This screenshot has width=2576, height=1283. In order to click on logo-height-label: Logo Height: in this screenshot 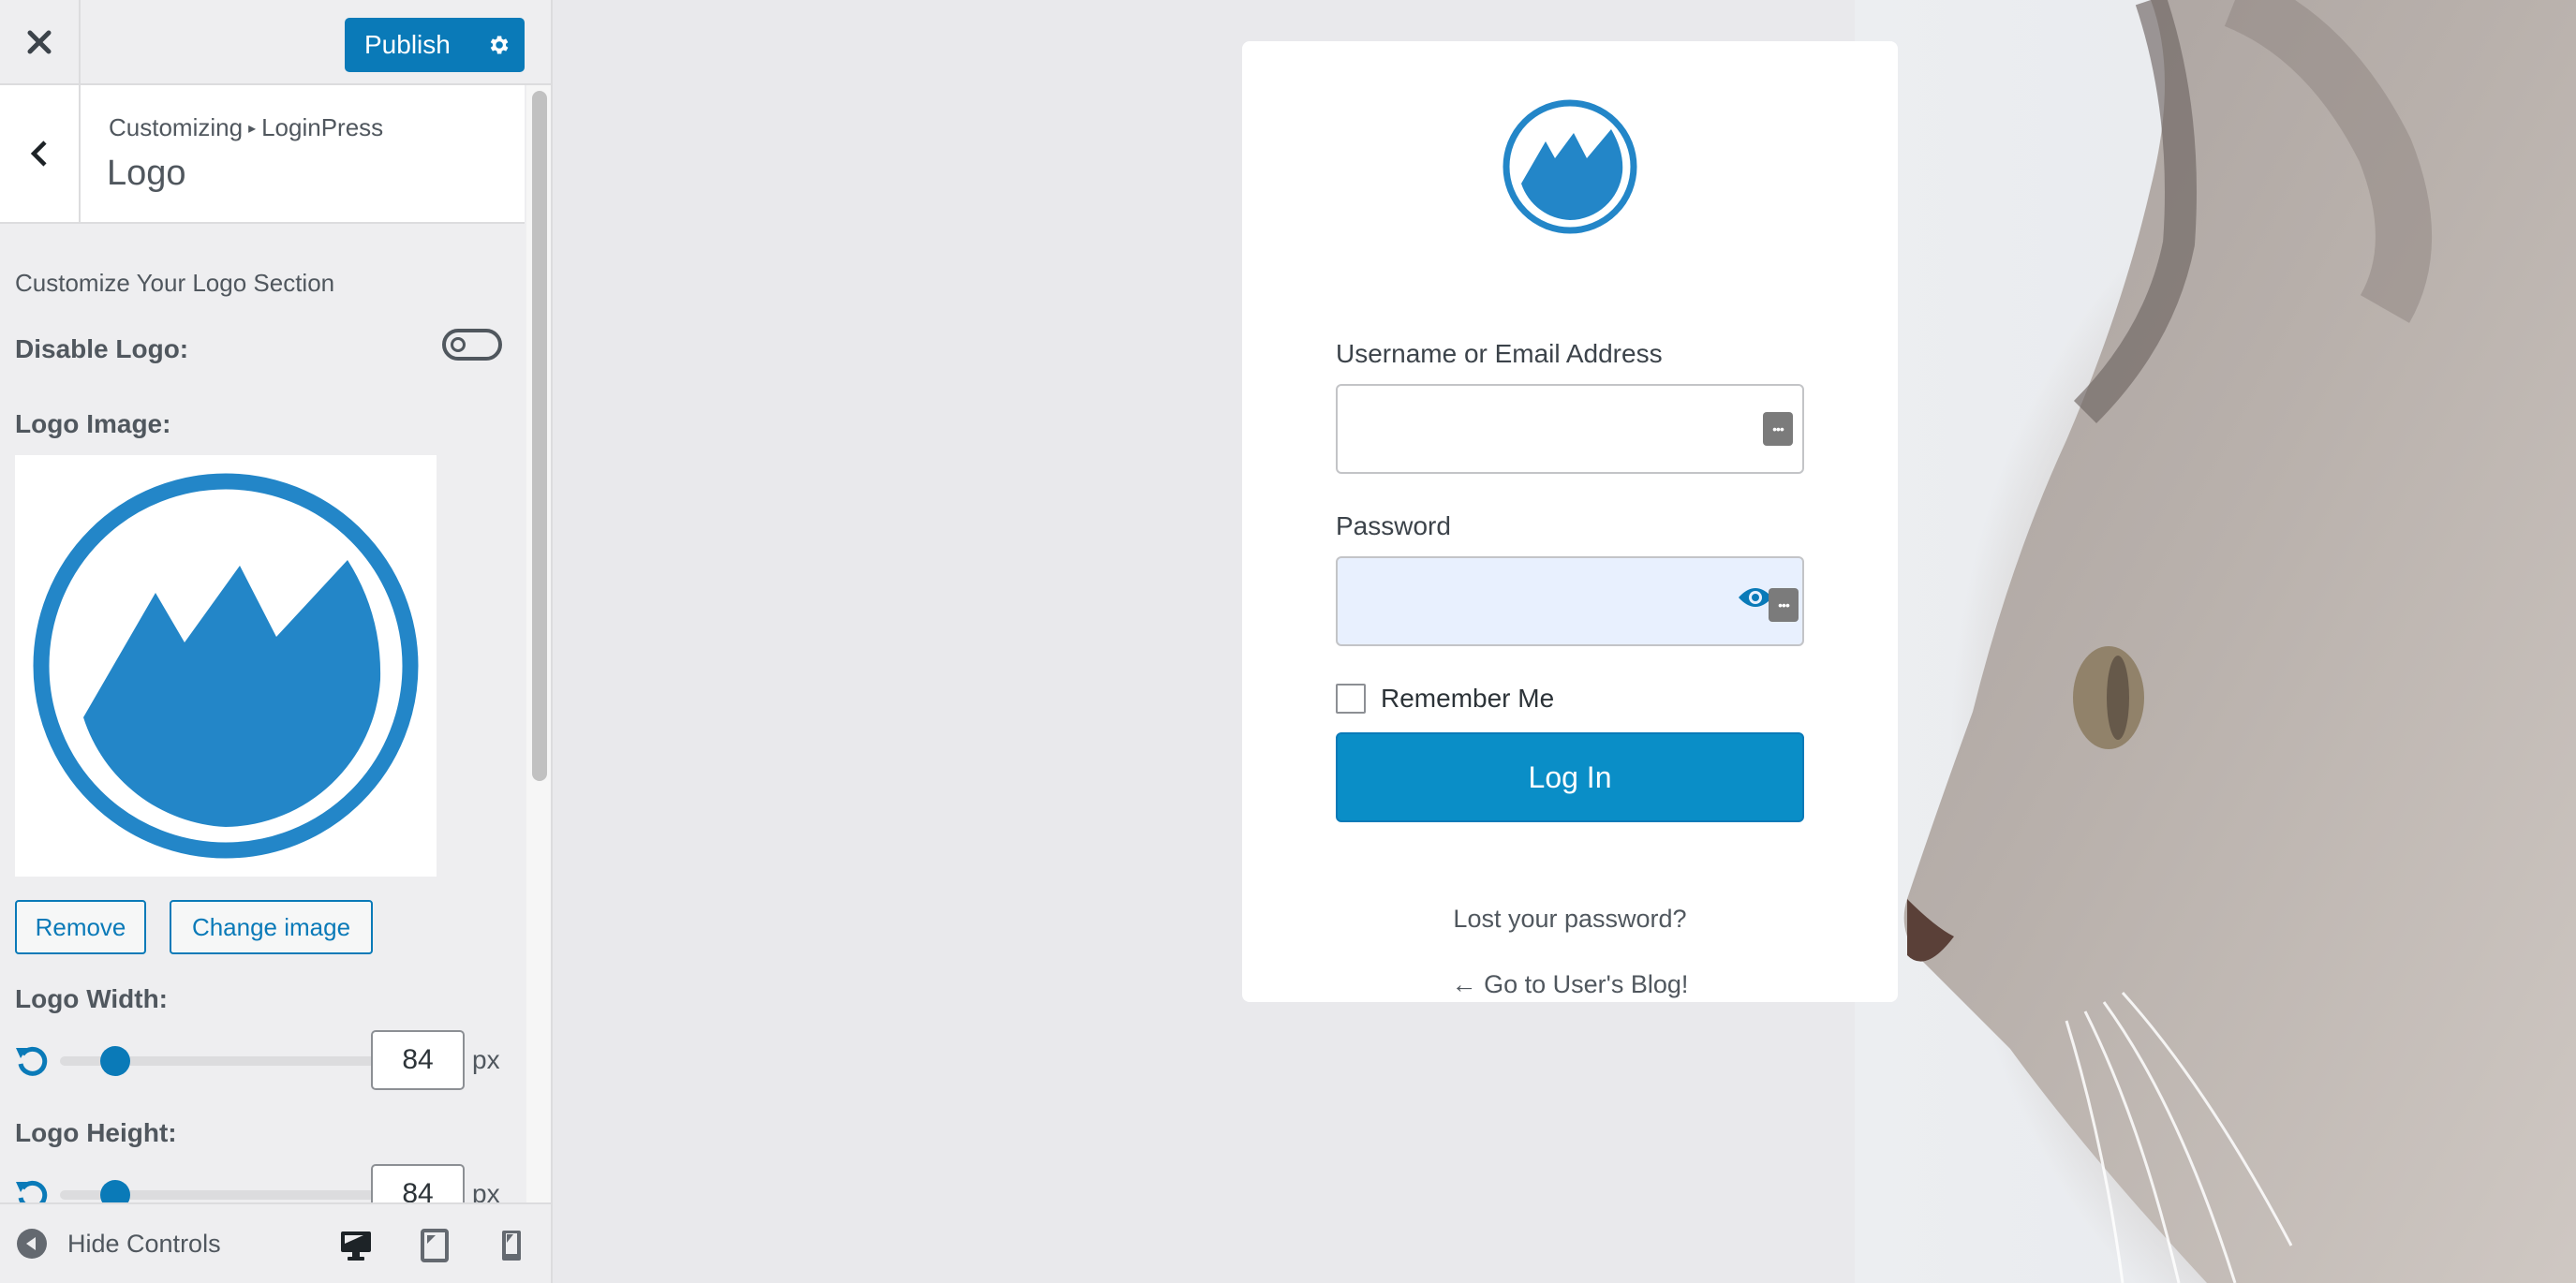, I will do `click(96, 1132)`.